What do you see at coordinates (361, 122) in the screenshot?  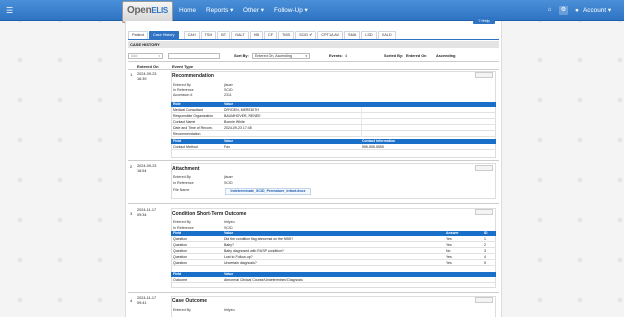 I see `column-separator` at bounding box center [361, 122].